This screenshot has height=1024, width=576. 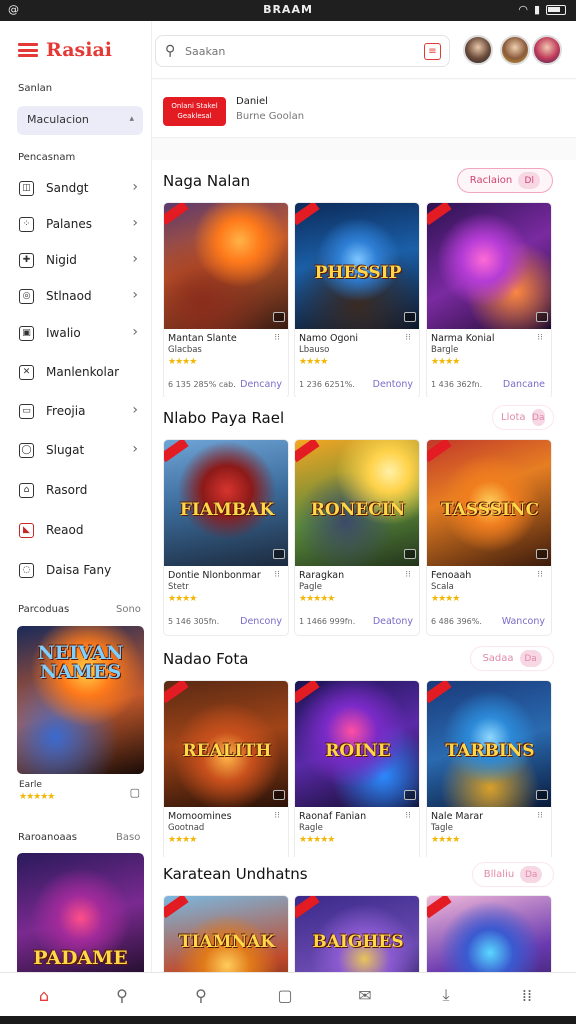 I want to click on category-select-value: Maculacion, so click(x=58, y=119).